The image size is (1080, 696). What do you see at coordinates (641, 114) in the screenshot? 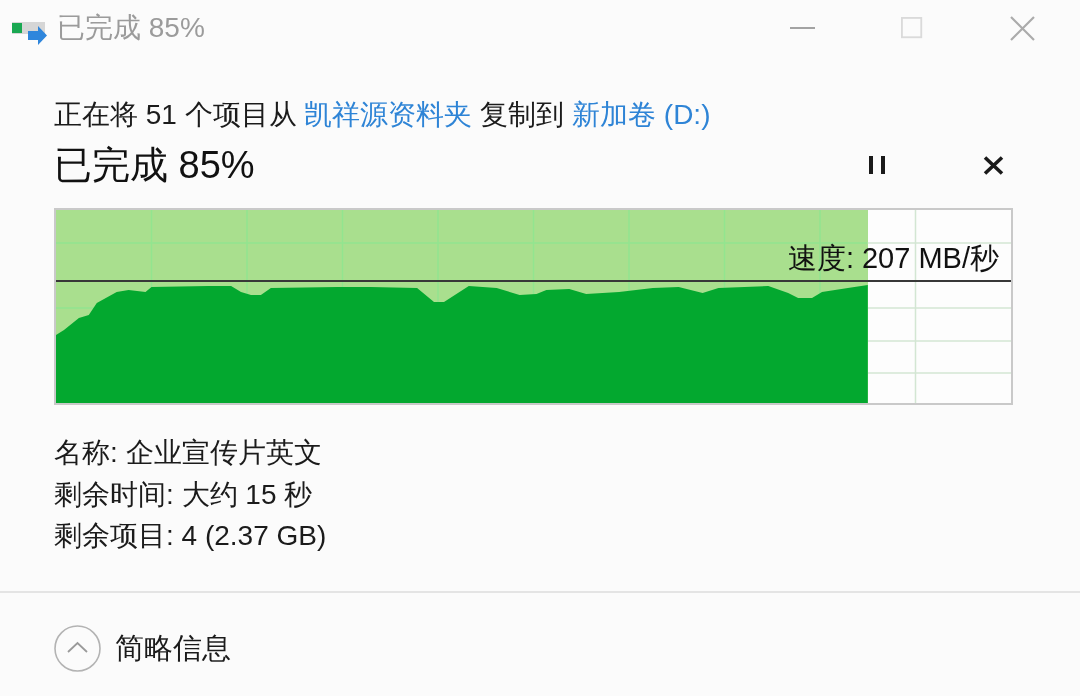
I see `folder-link: 新加卷 (D:)` at bounding box center [641, 114].